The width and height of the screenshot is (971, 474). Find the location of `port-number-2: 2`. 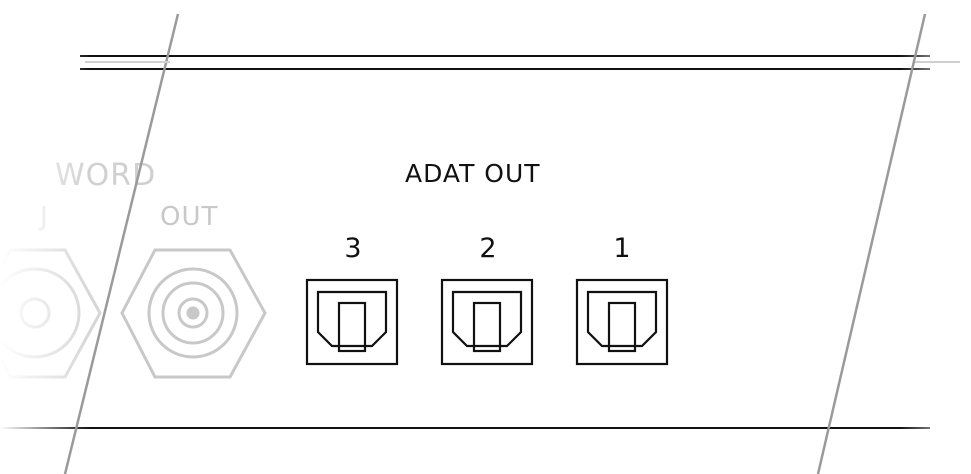

port-number-2: 2 is located at coordinates (487, 248).